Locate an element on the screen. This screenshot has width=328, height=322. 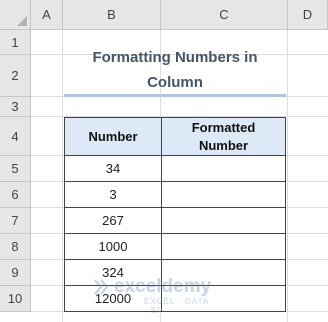
select-all-icon is located at coordinates (22, 21).